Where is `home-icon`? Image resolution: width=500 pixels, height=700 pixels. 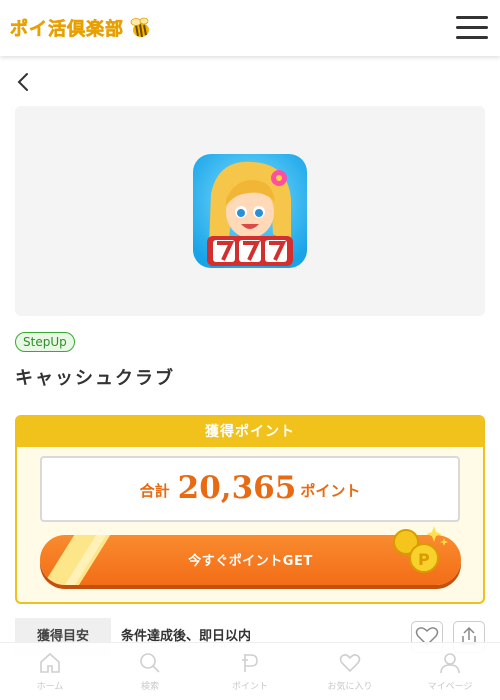
home-icon is located at coordinates (50, 662).